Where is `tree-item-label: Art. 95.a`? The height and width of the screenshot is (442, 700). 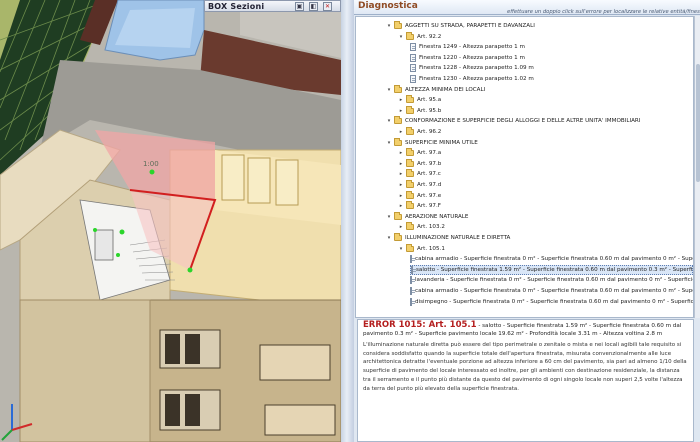
tree-item-label: Art. 95.a is located at coordinates (429, 100).